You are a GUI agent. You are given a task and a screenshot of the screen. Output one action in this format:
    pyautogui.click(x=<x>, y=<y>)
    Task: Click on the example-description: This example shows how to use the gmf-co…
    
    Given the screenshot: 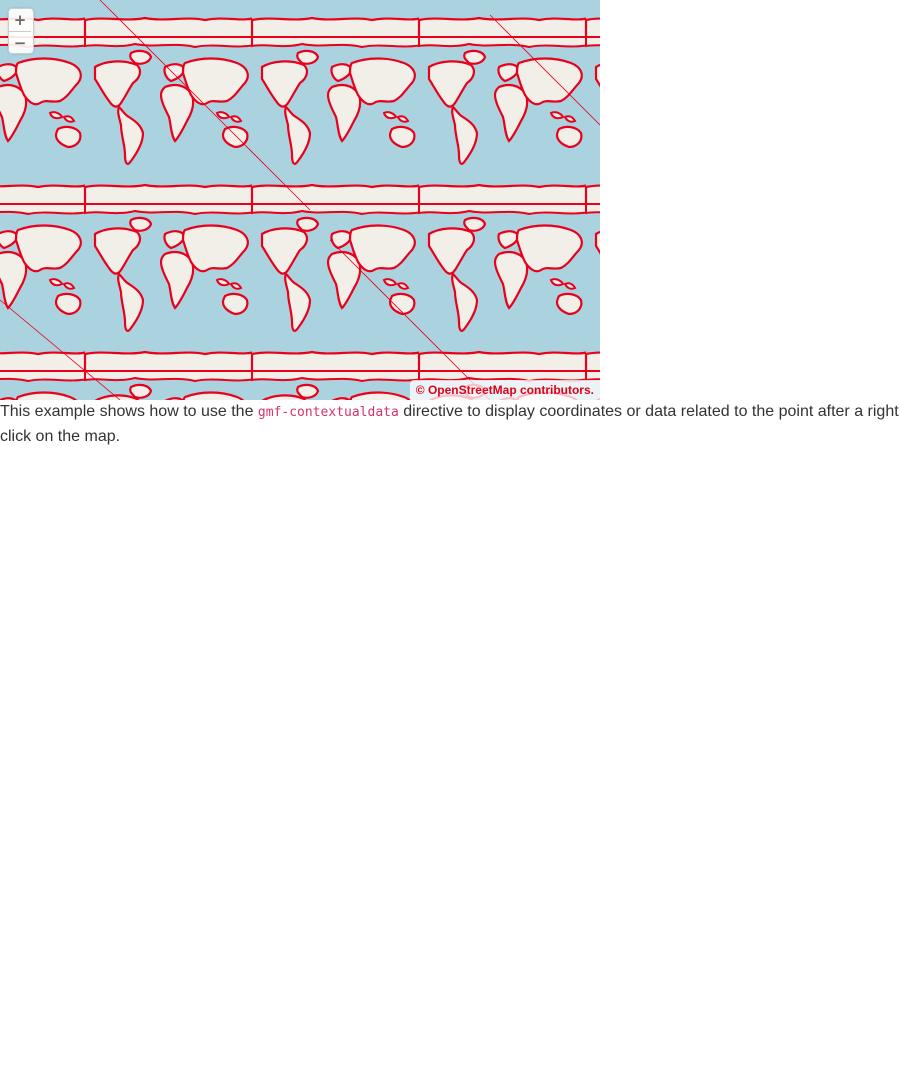 What is the action you would take?
    pyautogui.click(x=450, y=424)
    